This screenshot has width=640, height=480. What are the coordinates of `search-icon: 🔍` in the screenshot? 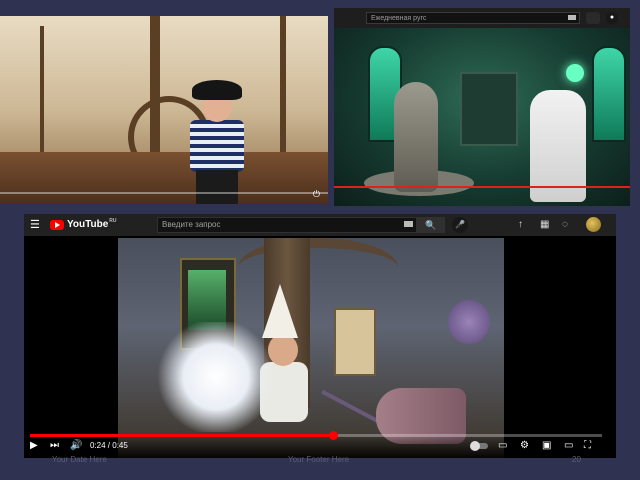 It's located at (431, 225).